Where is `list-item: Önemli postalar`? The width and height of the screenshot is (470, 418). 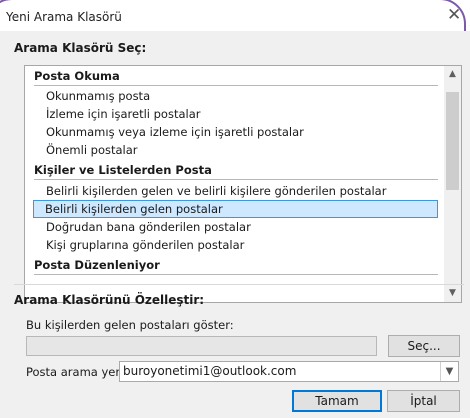
list-item: Önemli postalar is located at coordinates (236, 150).